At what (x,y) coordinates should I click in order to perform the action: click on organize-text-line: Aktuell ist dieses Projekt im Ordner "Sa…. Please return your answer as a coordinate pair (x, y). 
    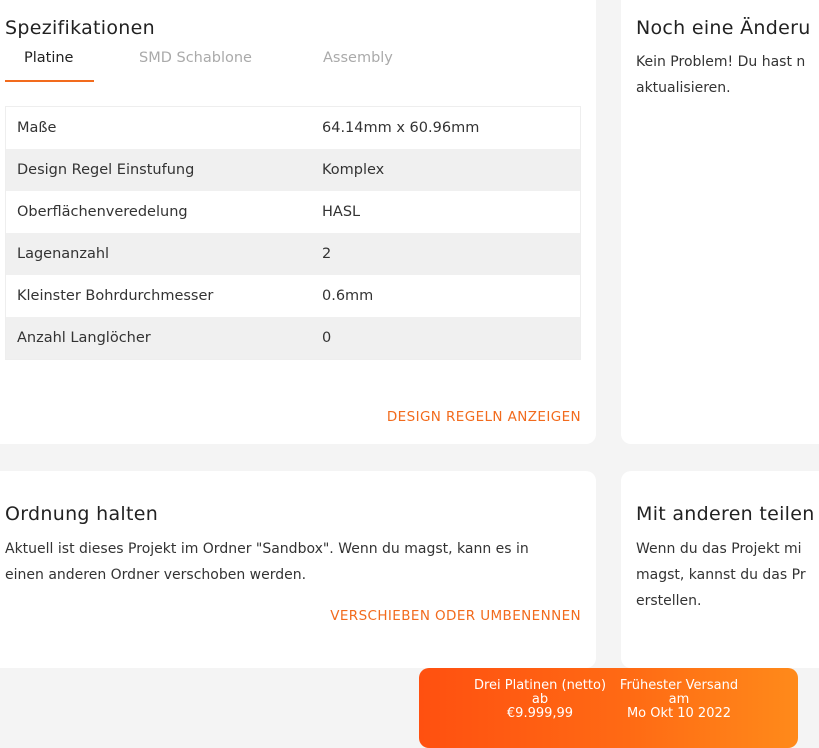
    Looking at the image, I should click on (267, 549).